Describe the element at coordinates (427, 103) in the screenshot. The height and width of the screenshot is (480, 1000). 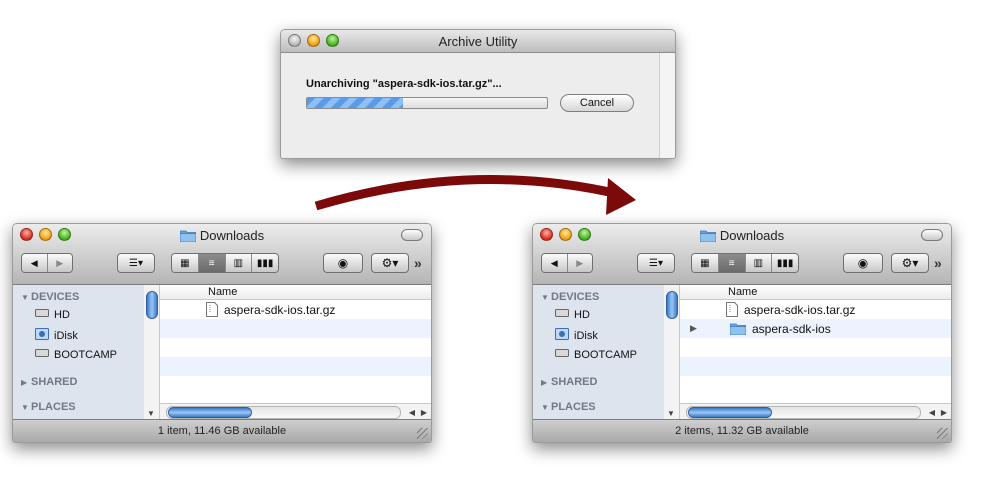
I see `progress-bar` at that location.